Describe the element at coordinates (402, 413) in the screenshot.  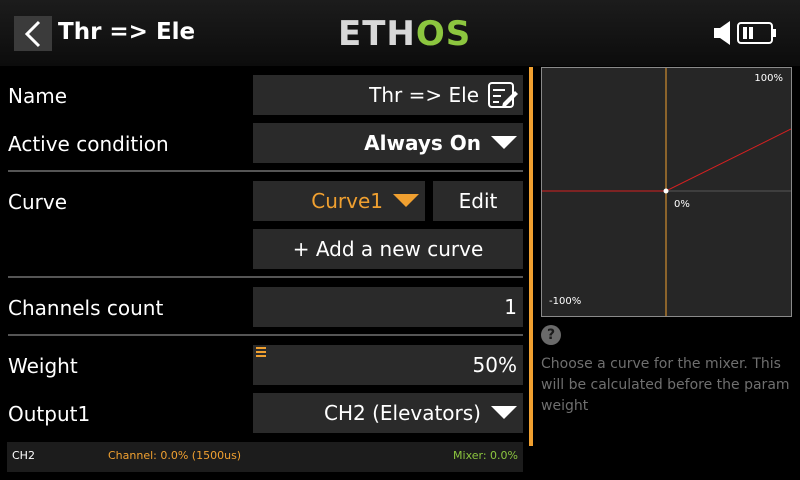
I see `output1-value: CH2 (Elevators)` at that location.